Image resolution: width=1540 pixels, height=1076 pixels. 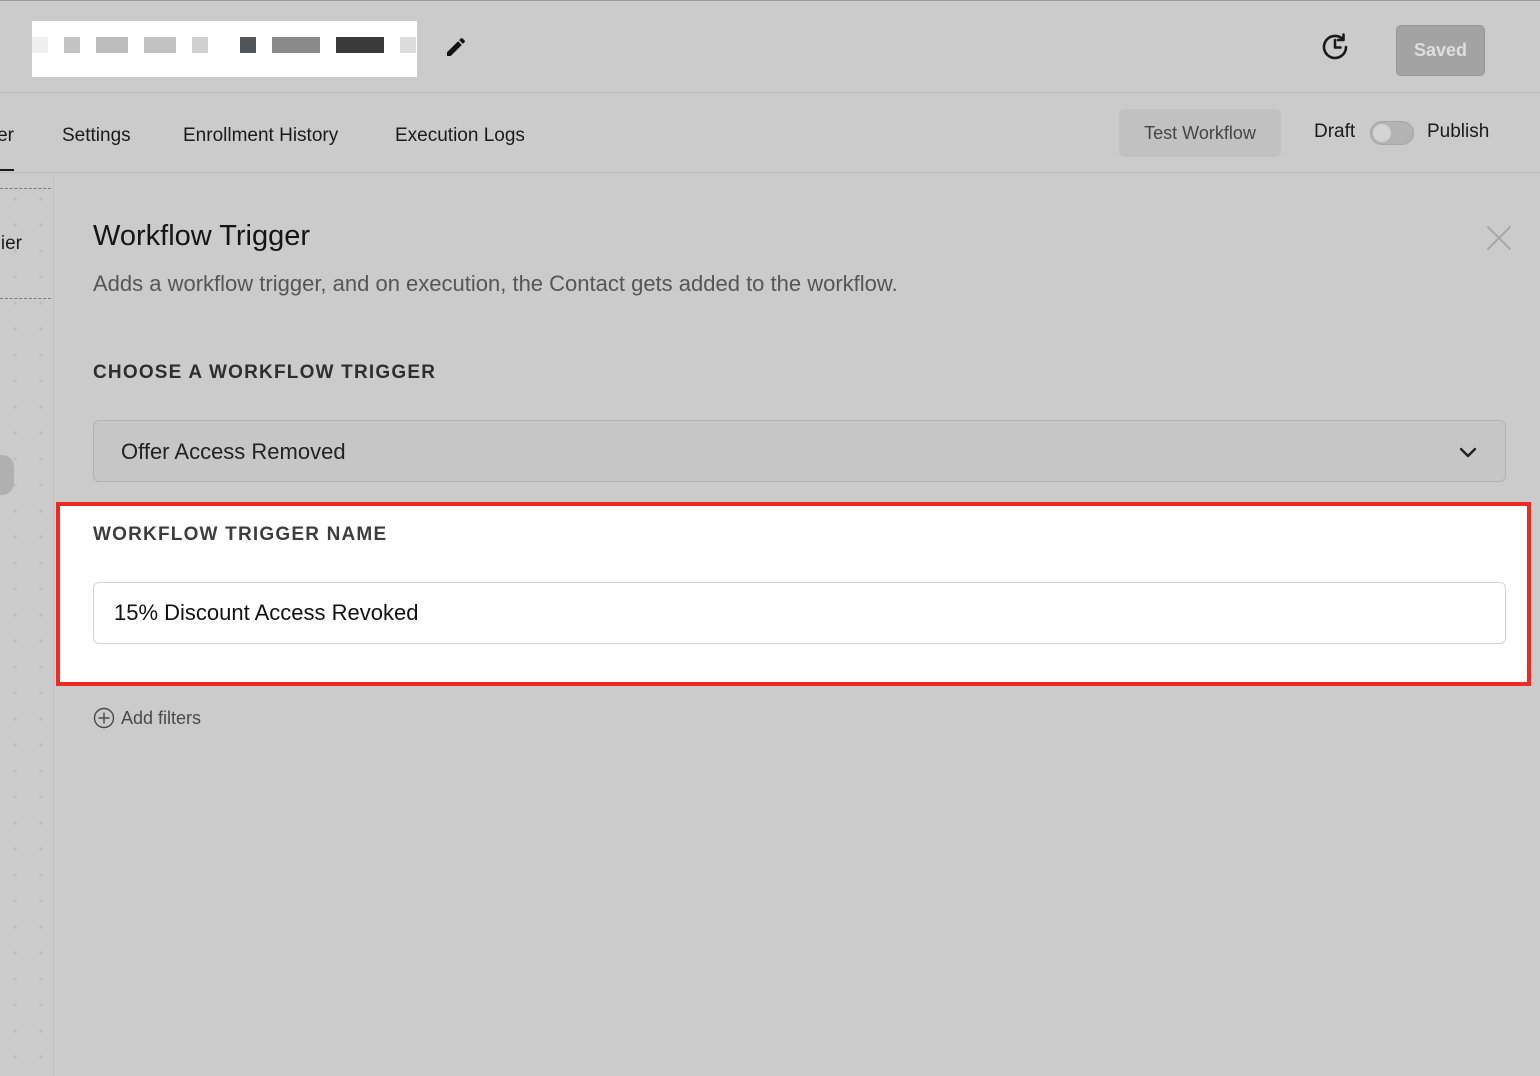 What do you see at coordinates (460, 136) in the screenshot?
I see `tab-execution-logs: Execution Logs` at bounding box center [460, 136].